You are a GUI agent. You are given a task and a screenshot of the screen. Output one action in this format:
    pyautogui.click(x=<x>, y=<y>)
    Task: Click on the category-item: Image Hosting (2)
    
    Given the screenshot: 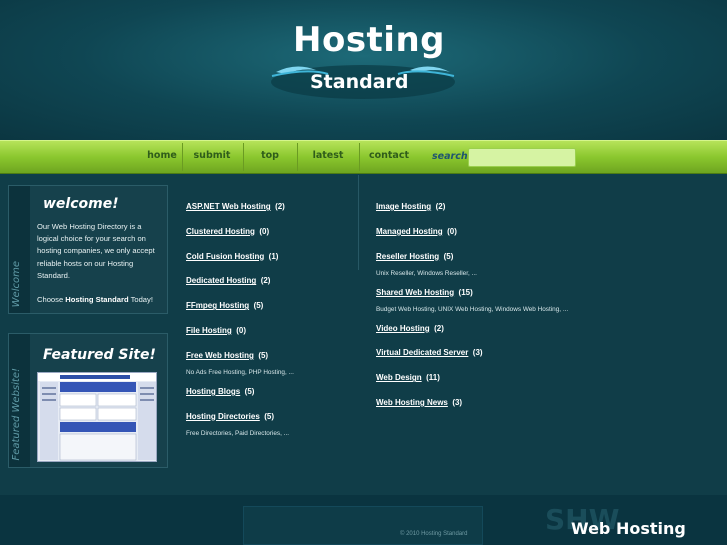 What is the action you would take?
    pyautogui.click(x=506, y=208)
    